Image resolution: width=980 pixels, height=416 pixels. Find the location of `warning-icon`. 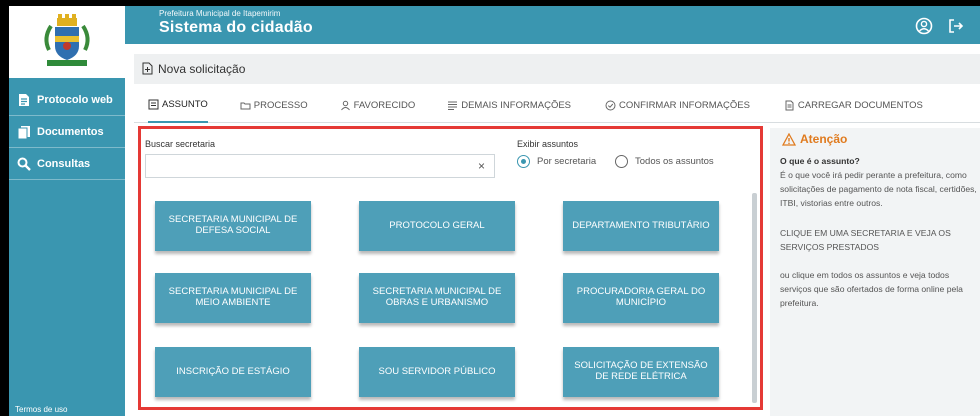

warning-icon is located at coordinates (789, 139).